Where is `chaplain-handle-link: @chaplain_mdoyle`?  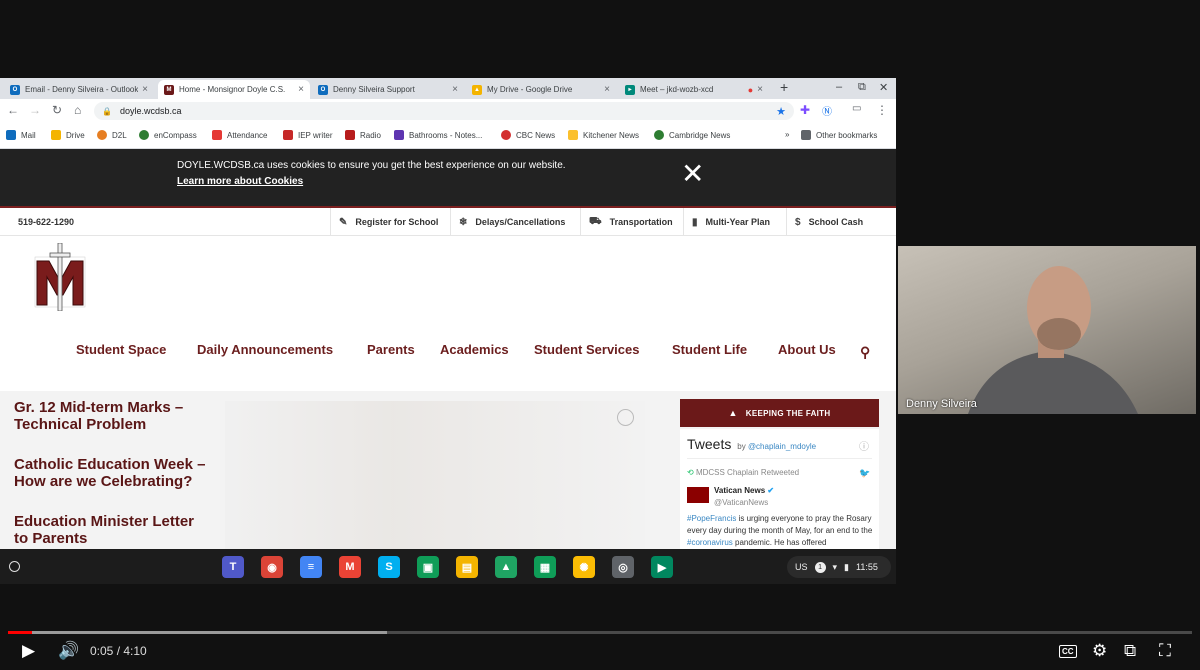 chaplain-handle-link: @chaplain_mdoyle is located at coordinates (782, 446).